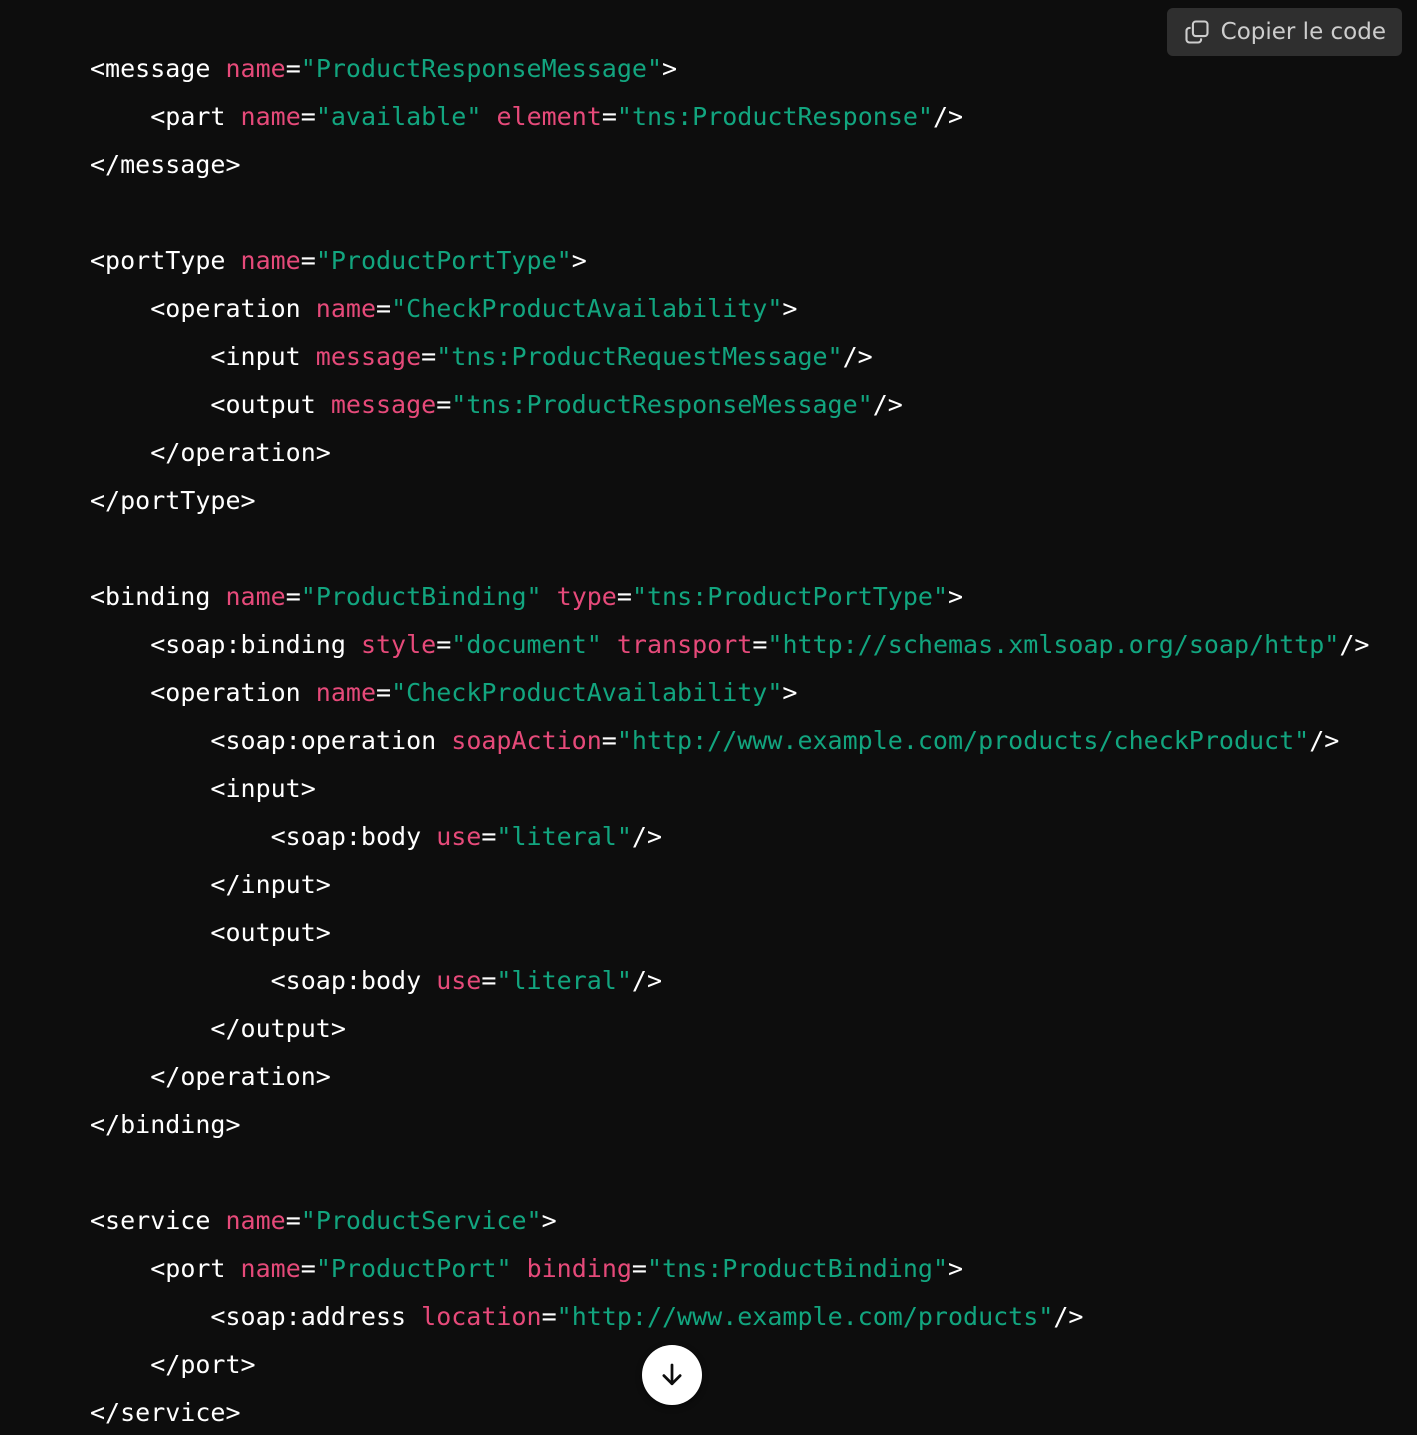 Image resolution: width=1417 pixels, height=1435 pixels. I want to click on code-tag: <part, so click(188, 116).